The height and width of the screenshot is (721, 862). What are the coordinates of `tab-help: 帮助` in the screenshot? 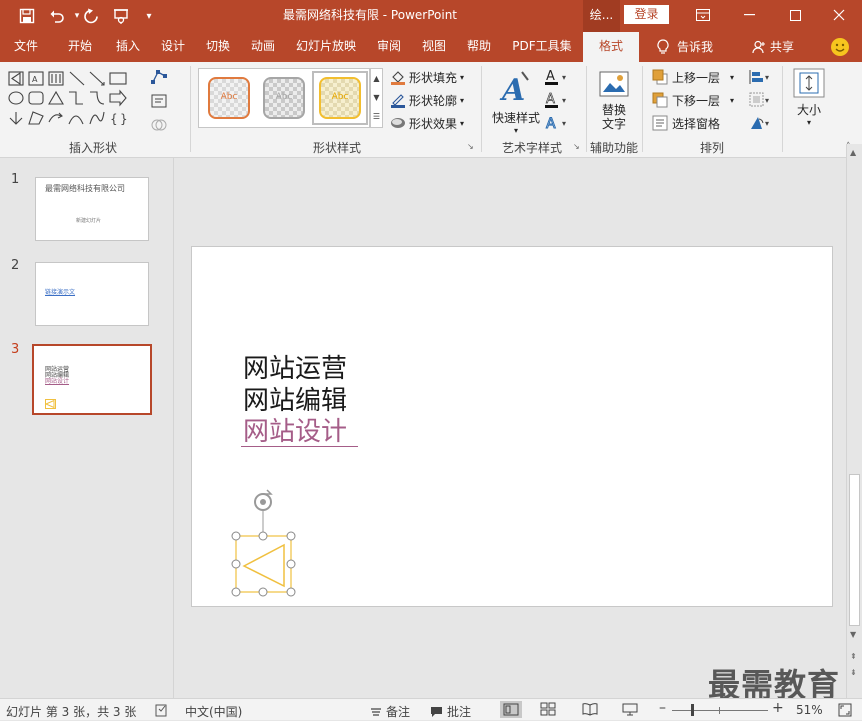 It's located at (479, 47).